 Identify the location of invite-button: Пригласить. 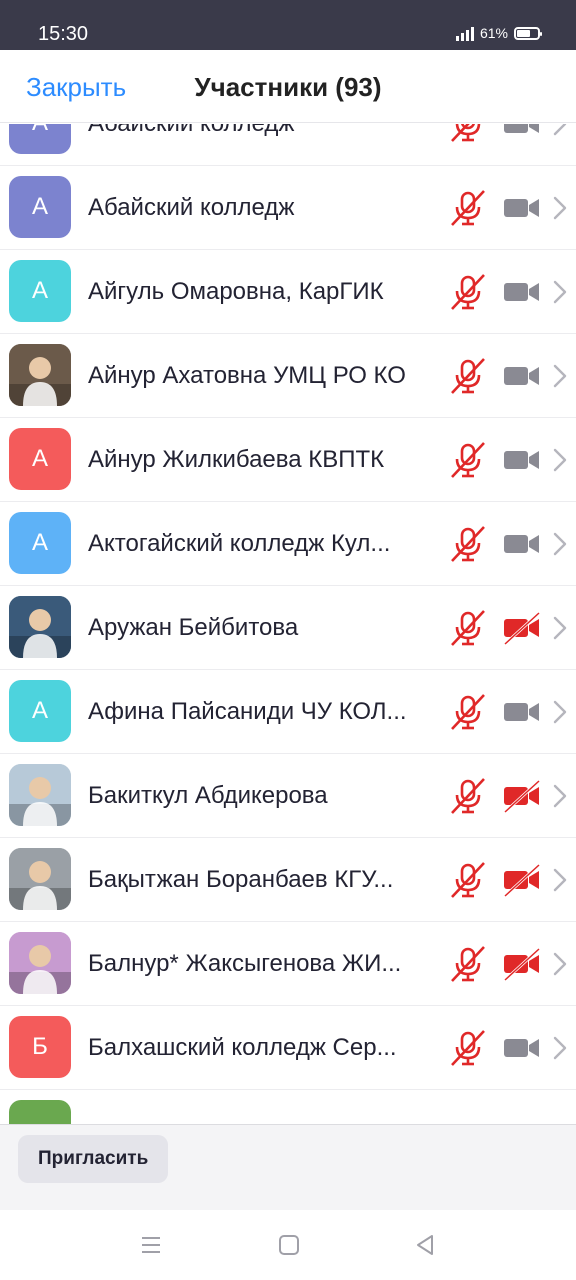
(93, 1159).